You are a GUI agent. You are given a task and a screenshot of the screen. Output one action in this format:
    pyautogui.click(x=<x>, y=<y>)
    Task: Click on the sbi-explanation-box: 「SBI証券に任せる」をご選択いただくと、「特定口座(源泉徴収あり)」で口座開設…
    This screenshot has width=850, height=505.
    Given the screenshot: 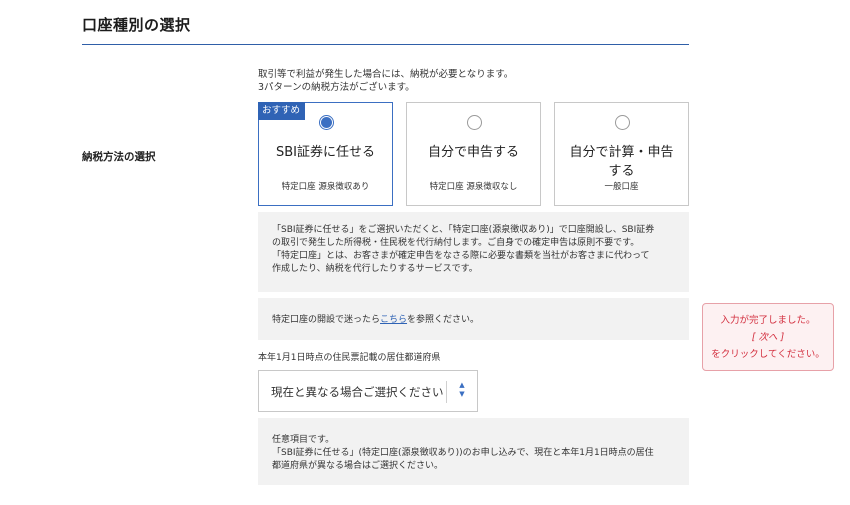 What is the action you would take?
    pyautogui.click(x=473, y=252)
    